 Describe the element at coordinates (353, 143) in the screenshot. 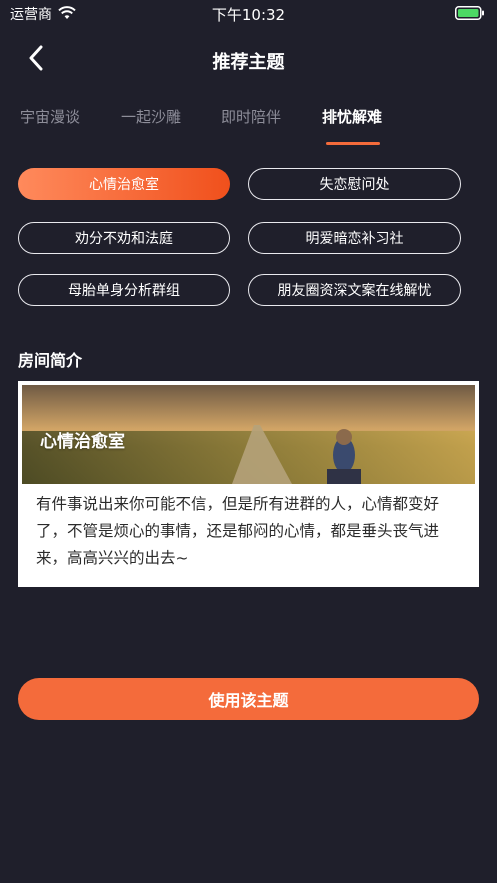

I see `active-tab-indicator` at that location.